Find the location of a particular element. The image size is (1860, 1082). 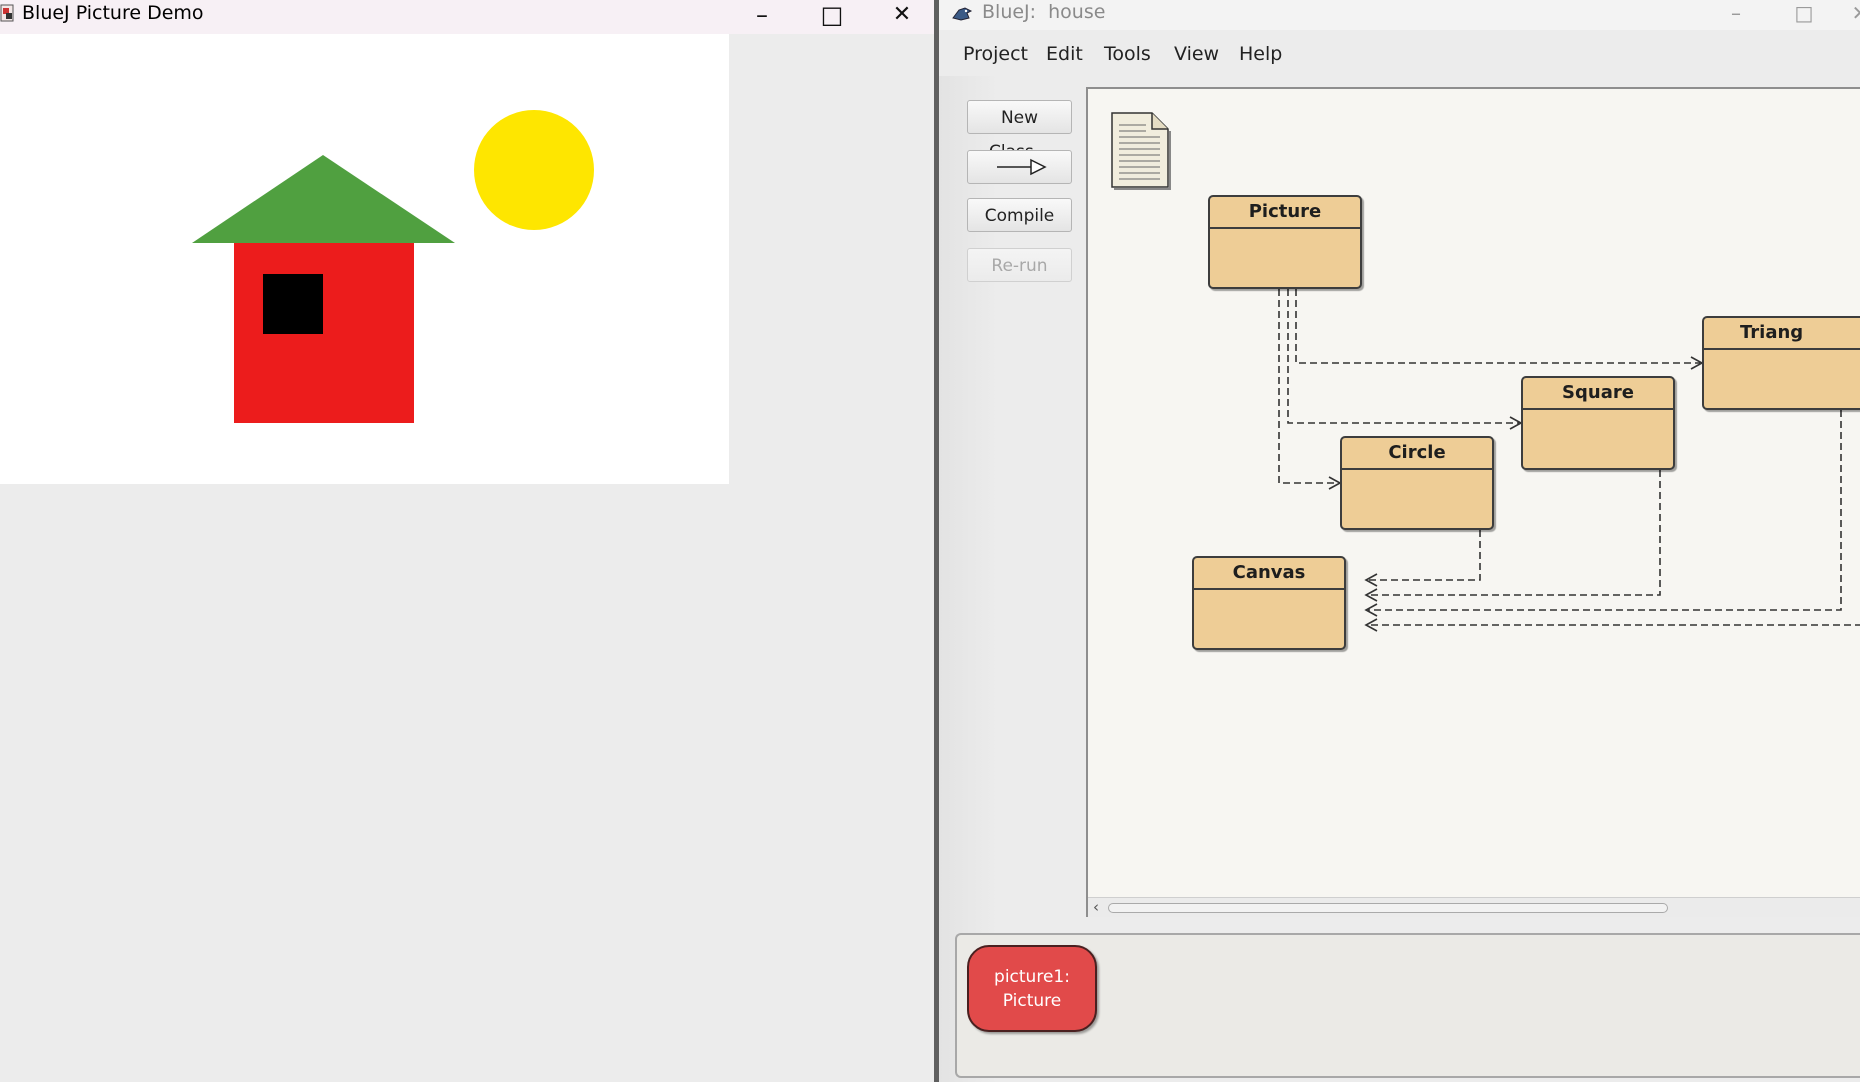

object-picture1: picture1: Picture is located at coordinates (1032, 988).